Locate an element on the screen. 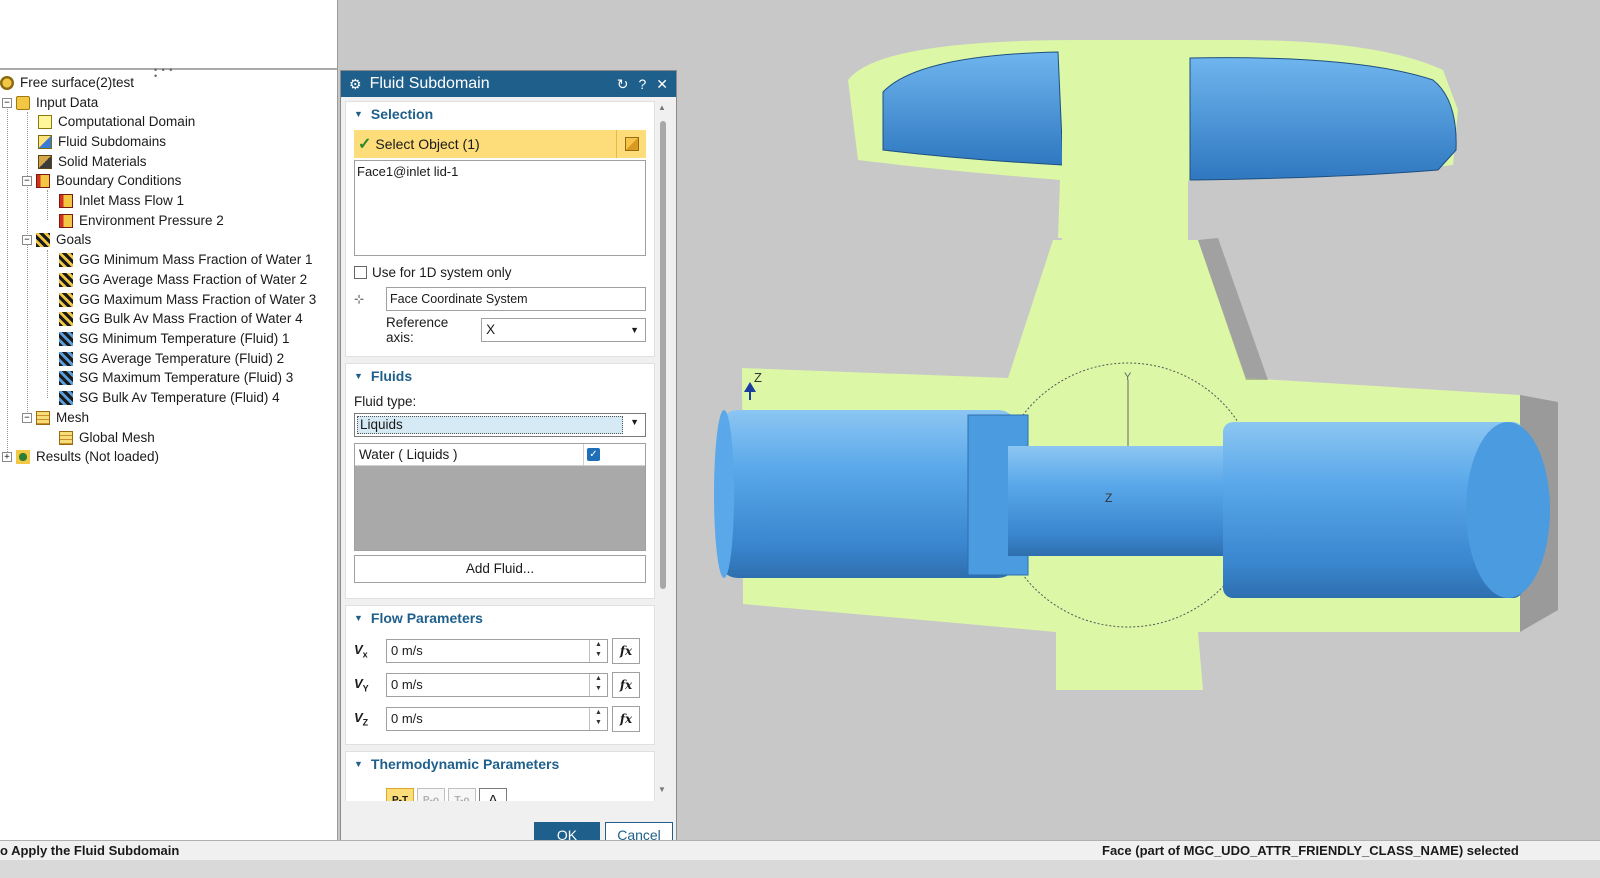 This screenshot has width=1600, height=878. dialog-scrollbar: ▲ ▼ is located at coordinates (663, 451).